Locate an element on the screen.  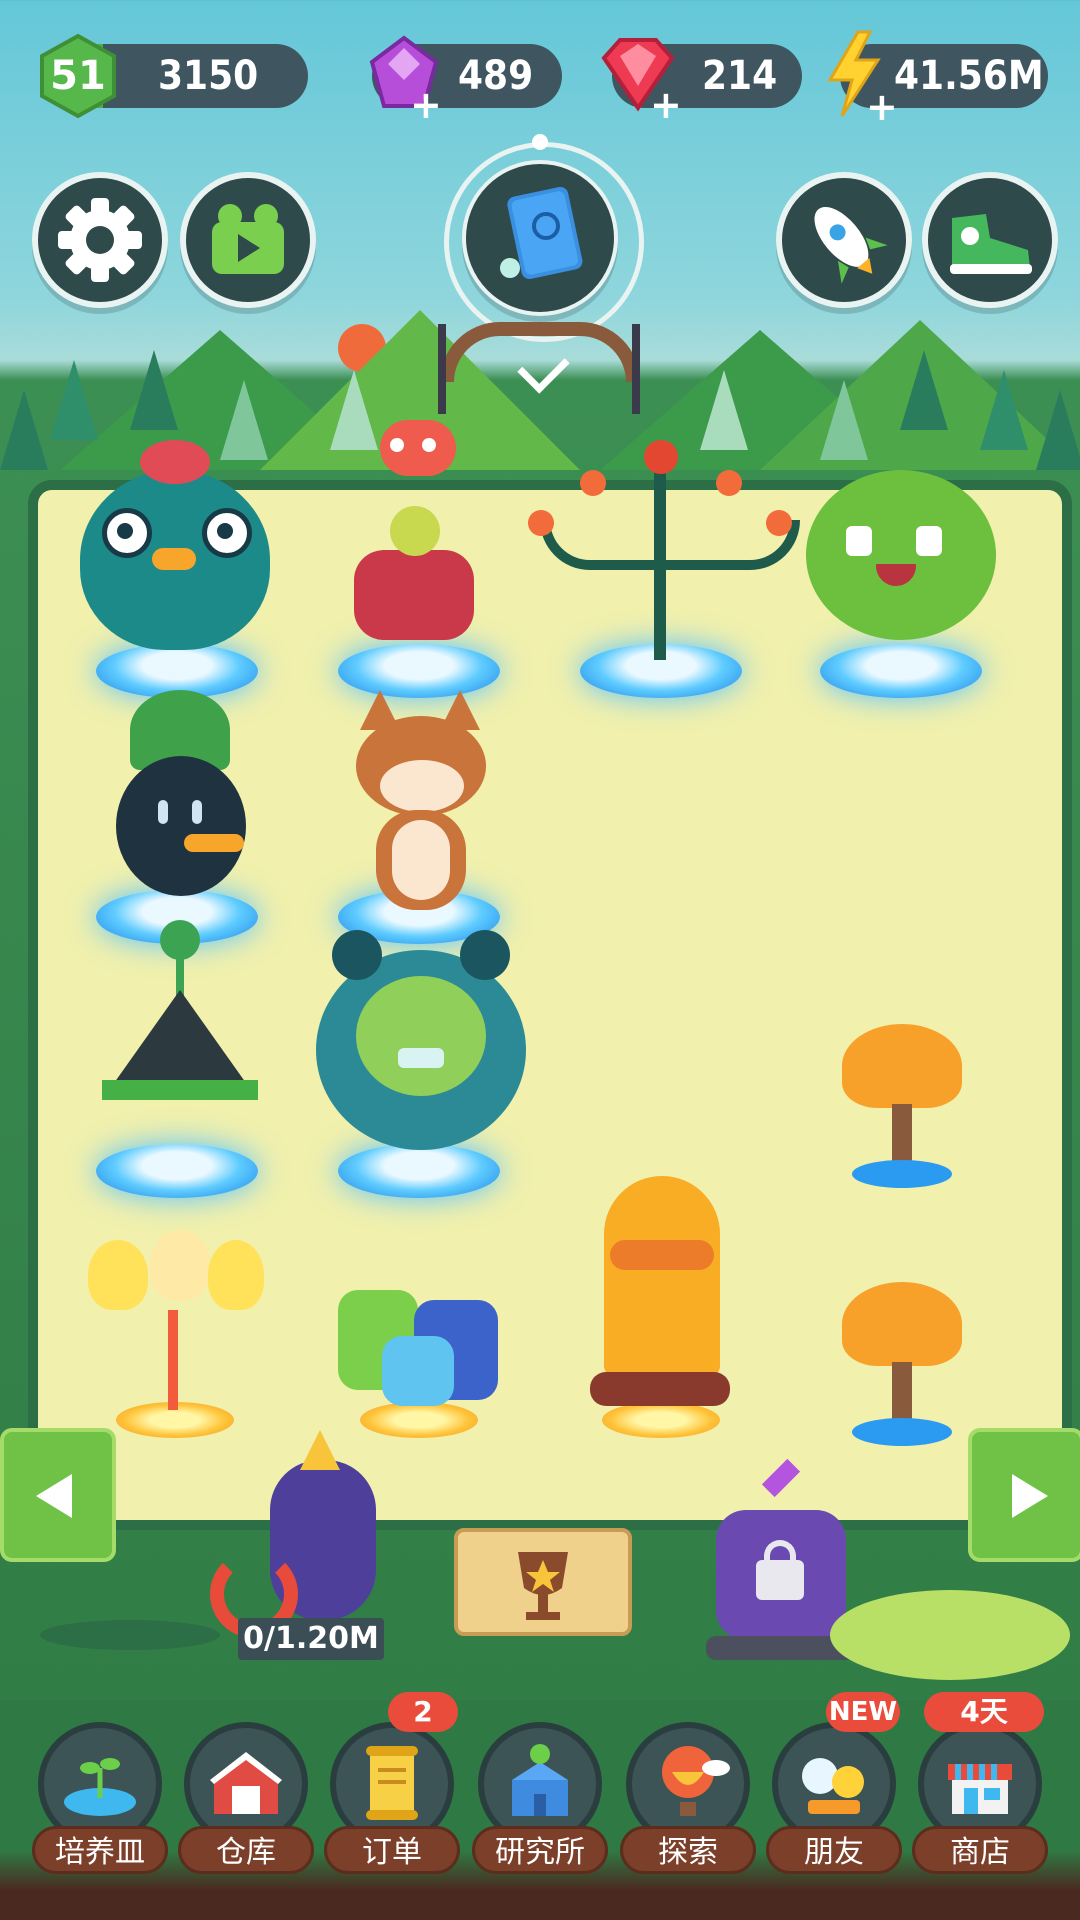
friends-badge: NEW is located at coordinates (863, 1712).